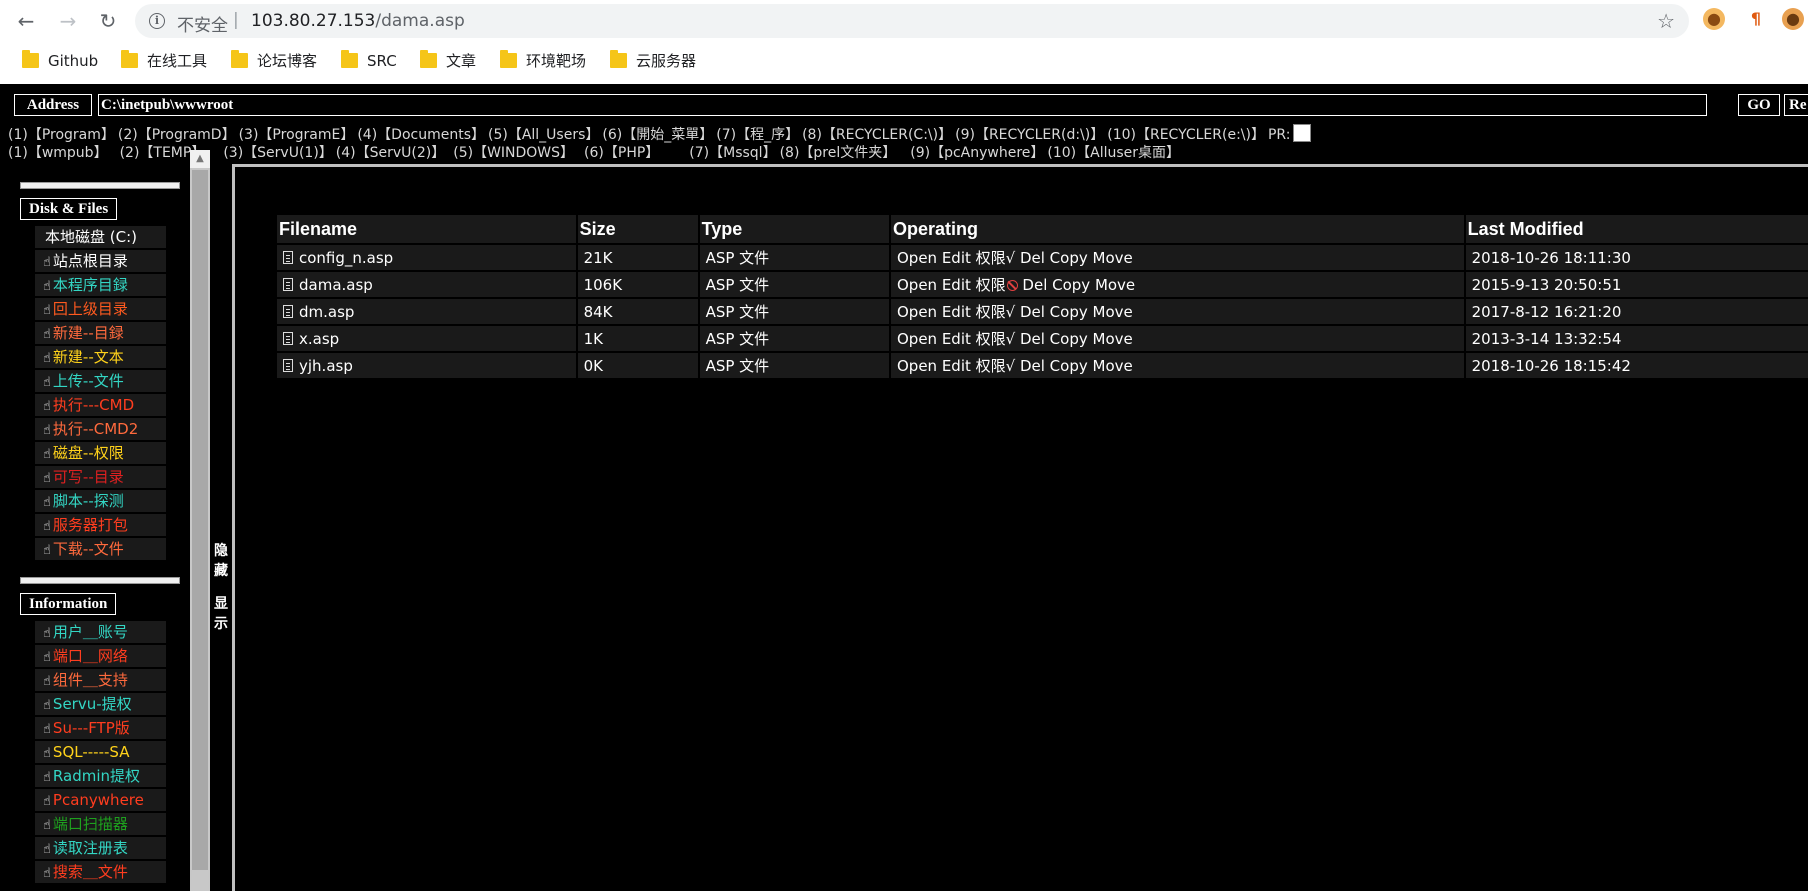 The image size is (1808, 891). Describe the element at coordinates (426, 338) in the screenshot. I see `filename-cell: x.asp` at that location.